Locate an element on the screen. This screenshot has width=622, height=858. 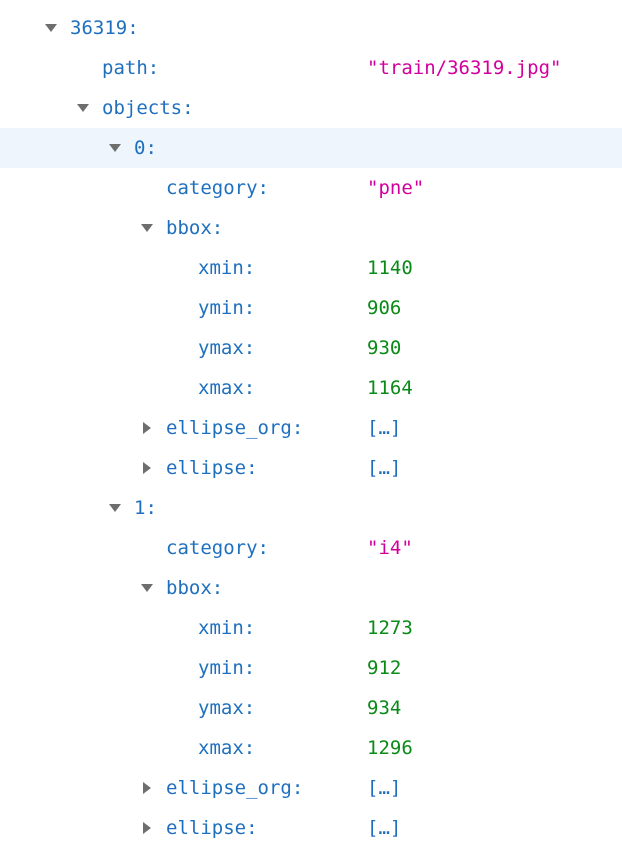
tree-row-path: path: "train/36319.jpg" is located at coordinates (311, 68).